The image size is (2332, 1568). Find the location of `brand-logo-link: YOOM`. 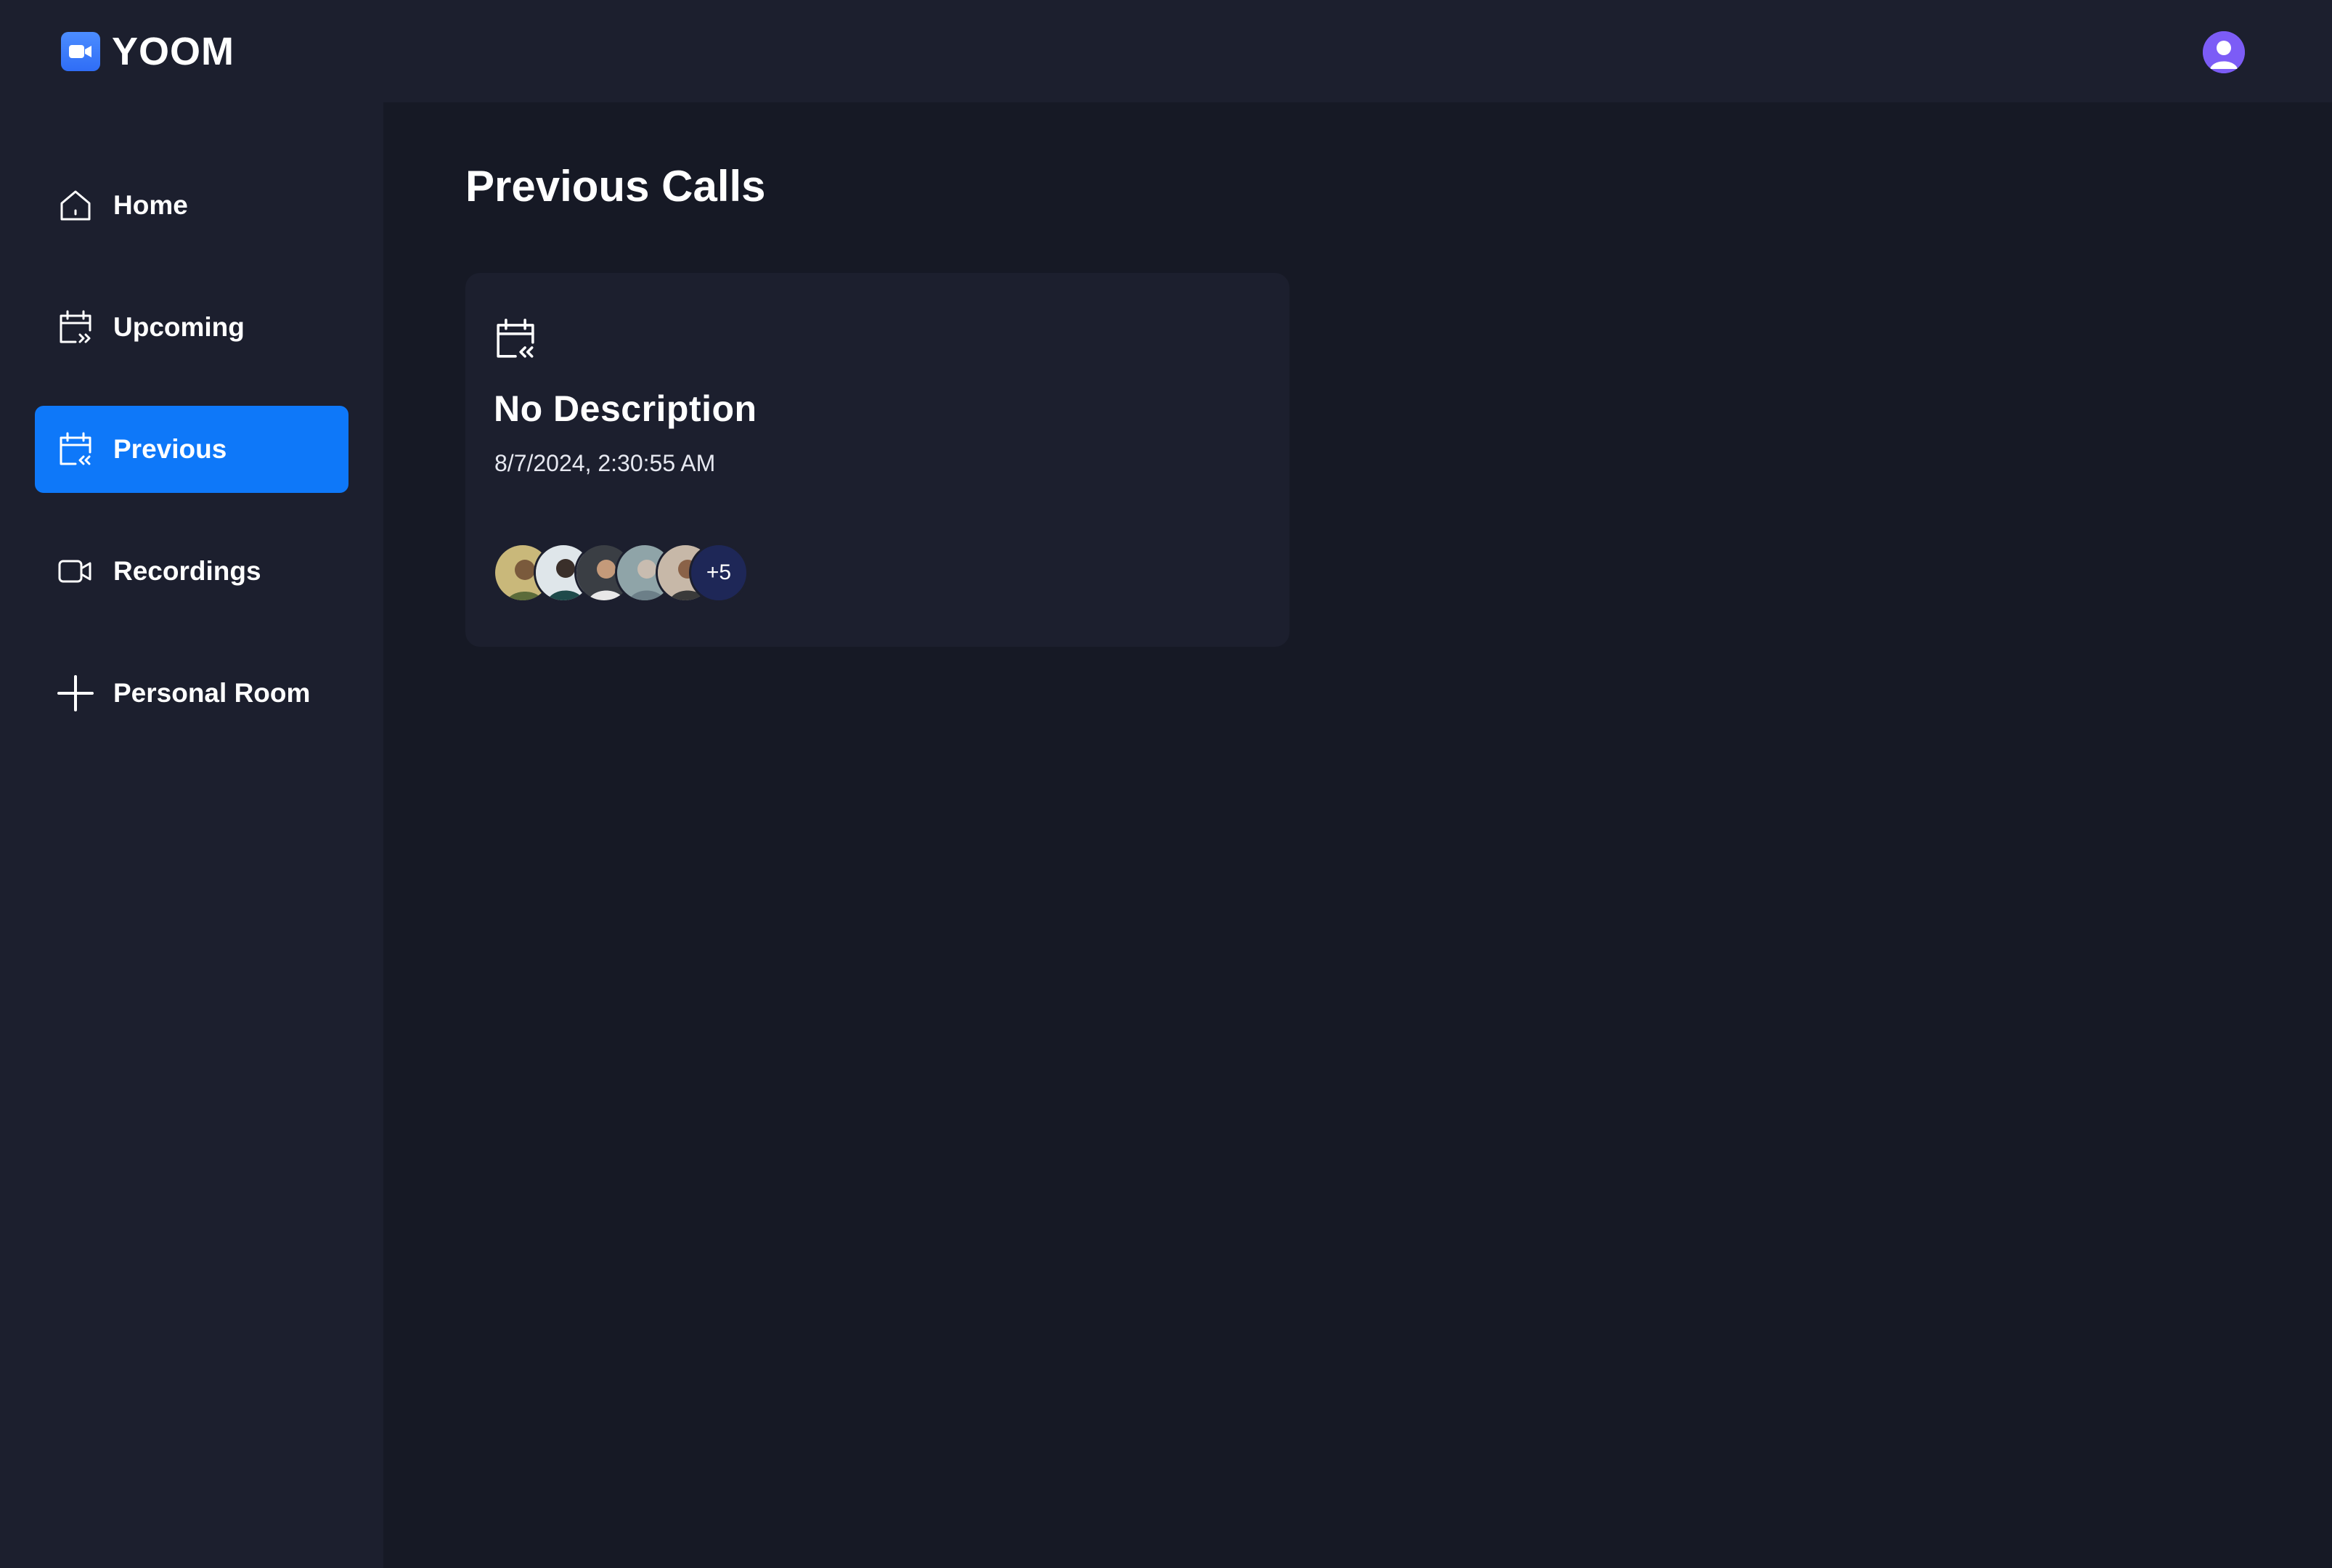

brand-logo-link: YOOM is located at coordinates (148, 51).